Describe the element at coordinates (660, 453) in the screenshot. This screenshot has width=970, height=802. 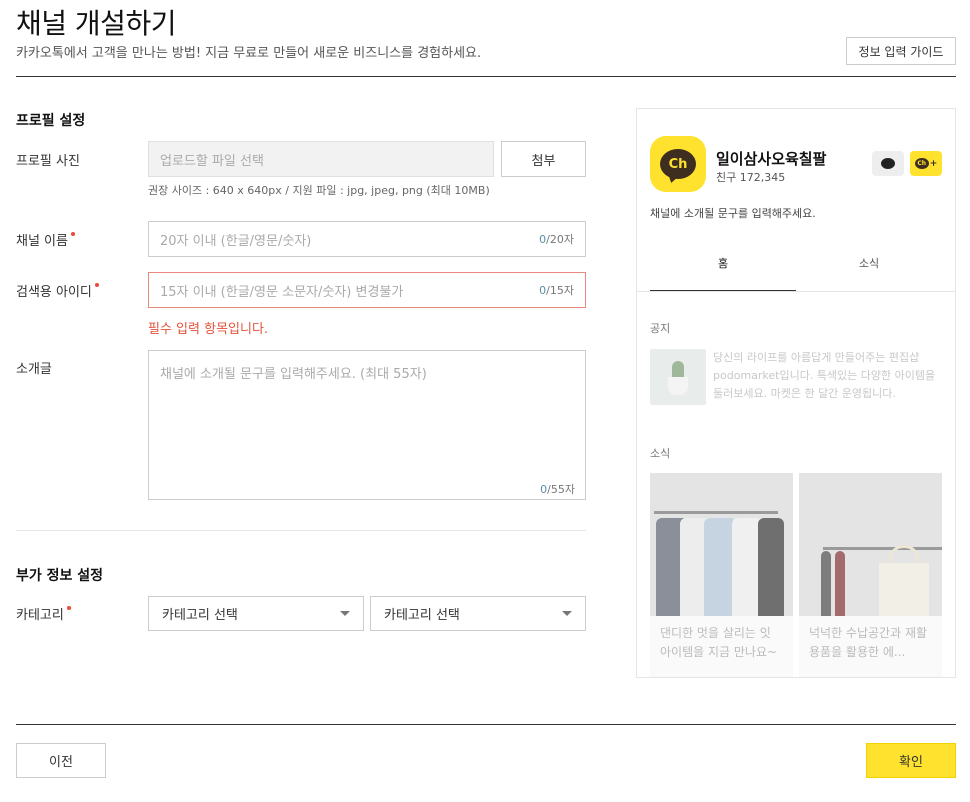
I see `preview-news-title: 소식` at that location.